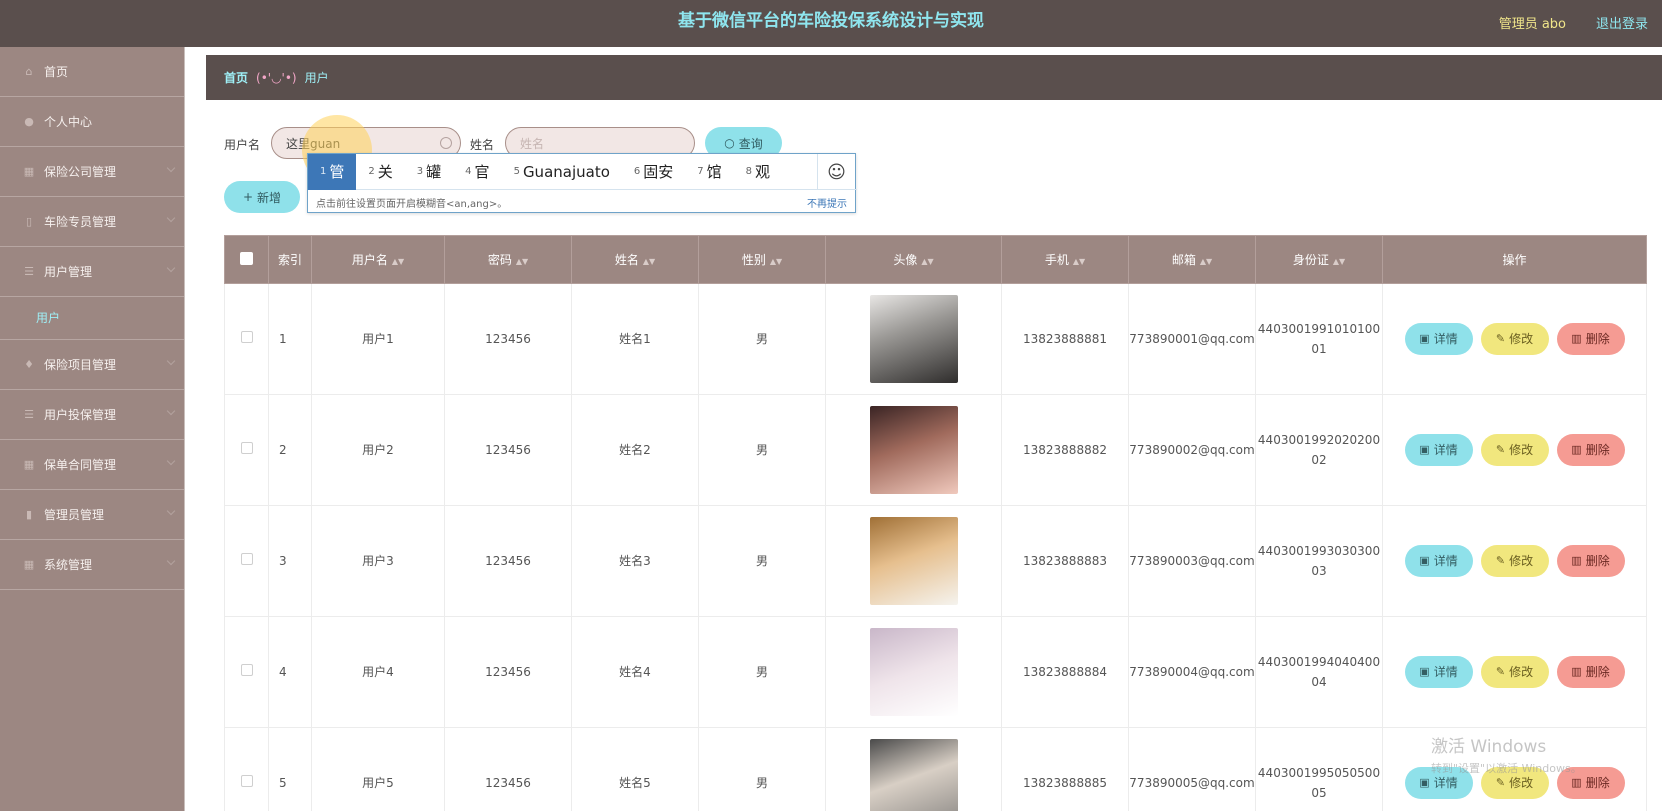  What do you see at coordinates (290, 769) in the screenshot?
I see `cell-index: 5` at bounding box center [290, 769].